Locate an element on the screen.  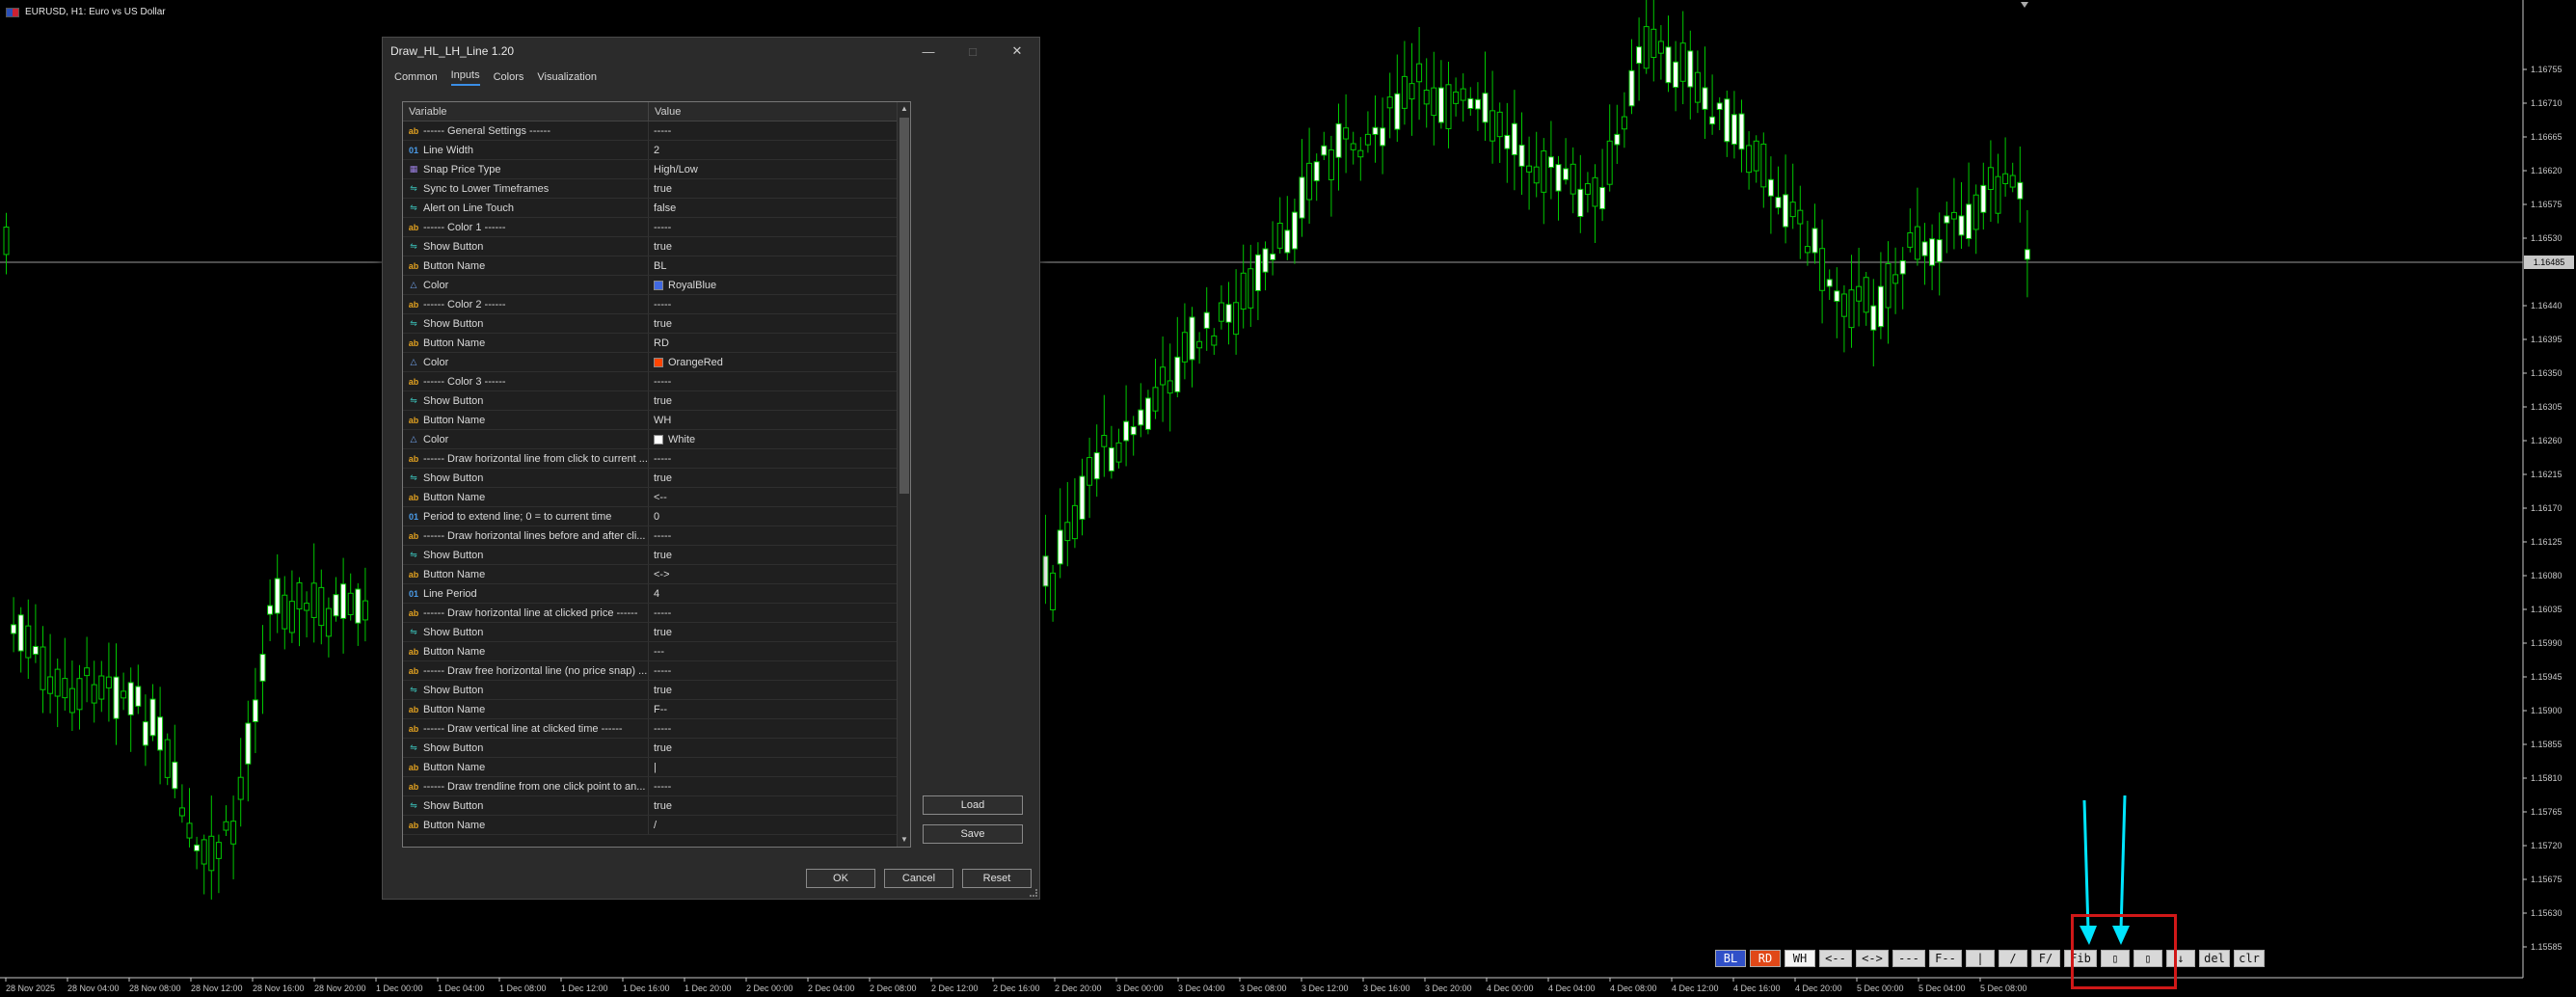
tab-colors: Colors is located at coordinates (509, 78).